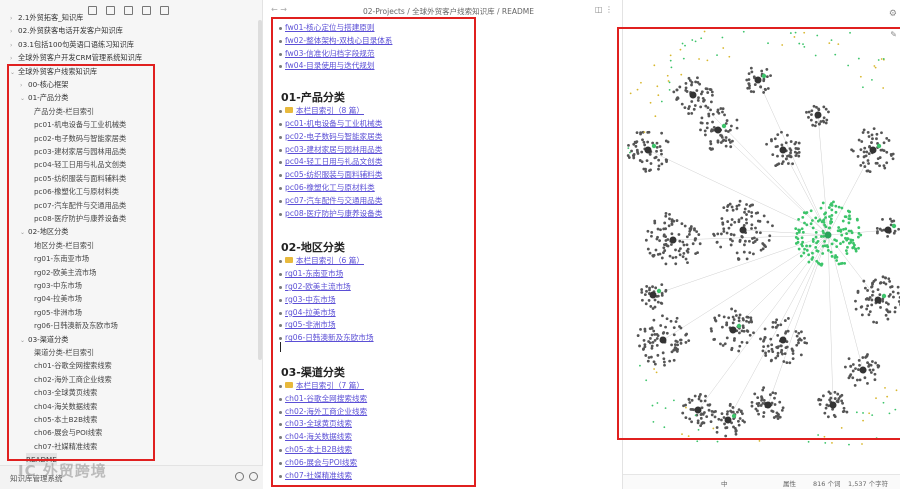 This screenshot has width=900, height=489. I want to click on graph-pin-icon: ✎, so click(893, 34).